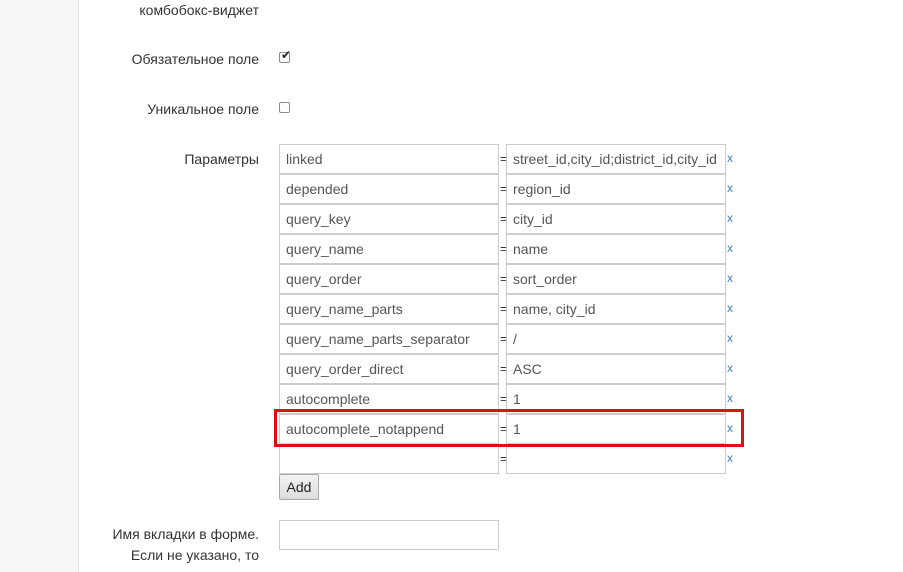 This screenshot has height=572, width=903. Describe the element at coordinates (389, 339) in the screenshot. I see `param-key-input: query_name_parts_separator` at that location.